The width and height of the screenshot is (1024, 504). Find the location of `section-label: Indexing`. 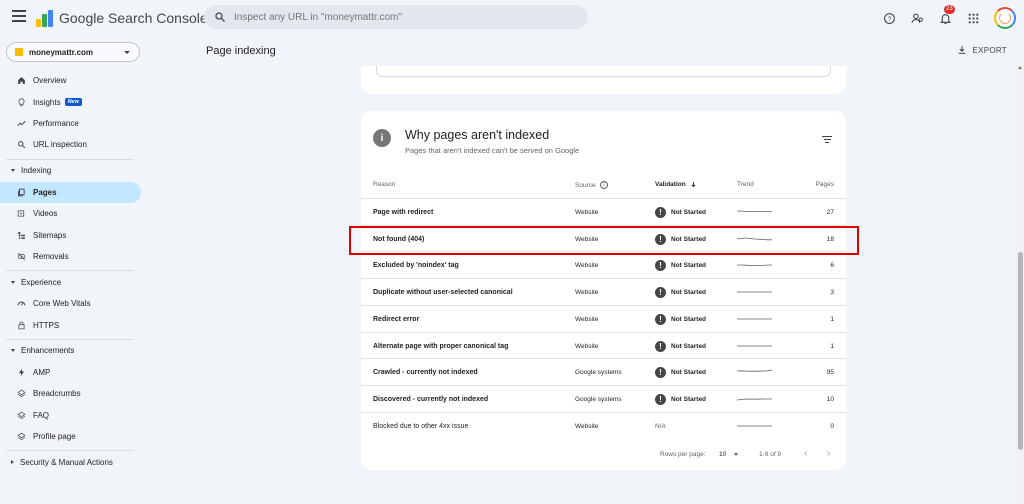

section-label: Indexing is located at coordinates (36, 171).